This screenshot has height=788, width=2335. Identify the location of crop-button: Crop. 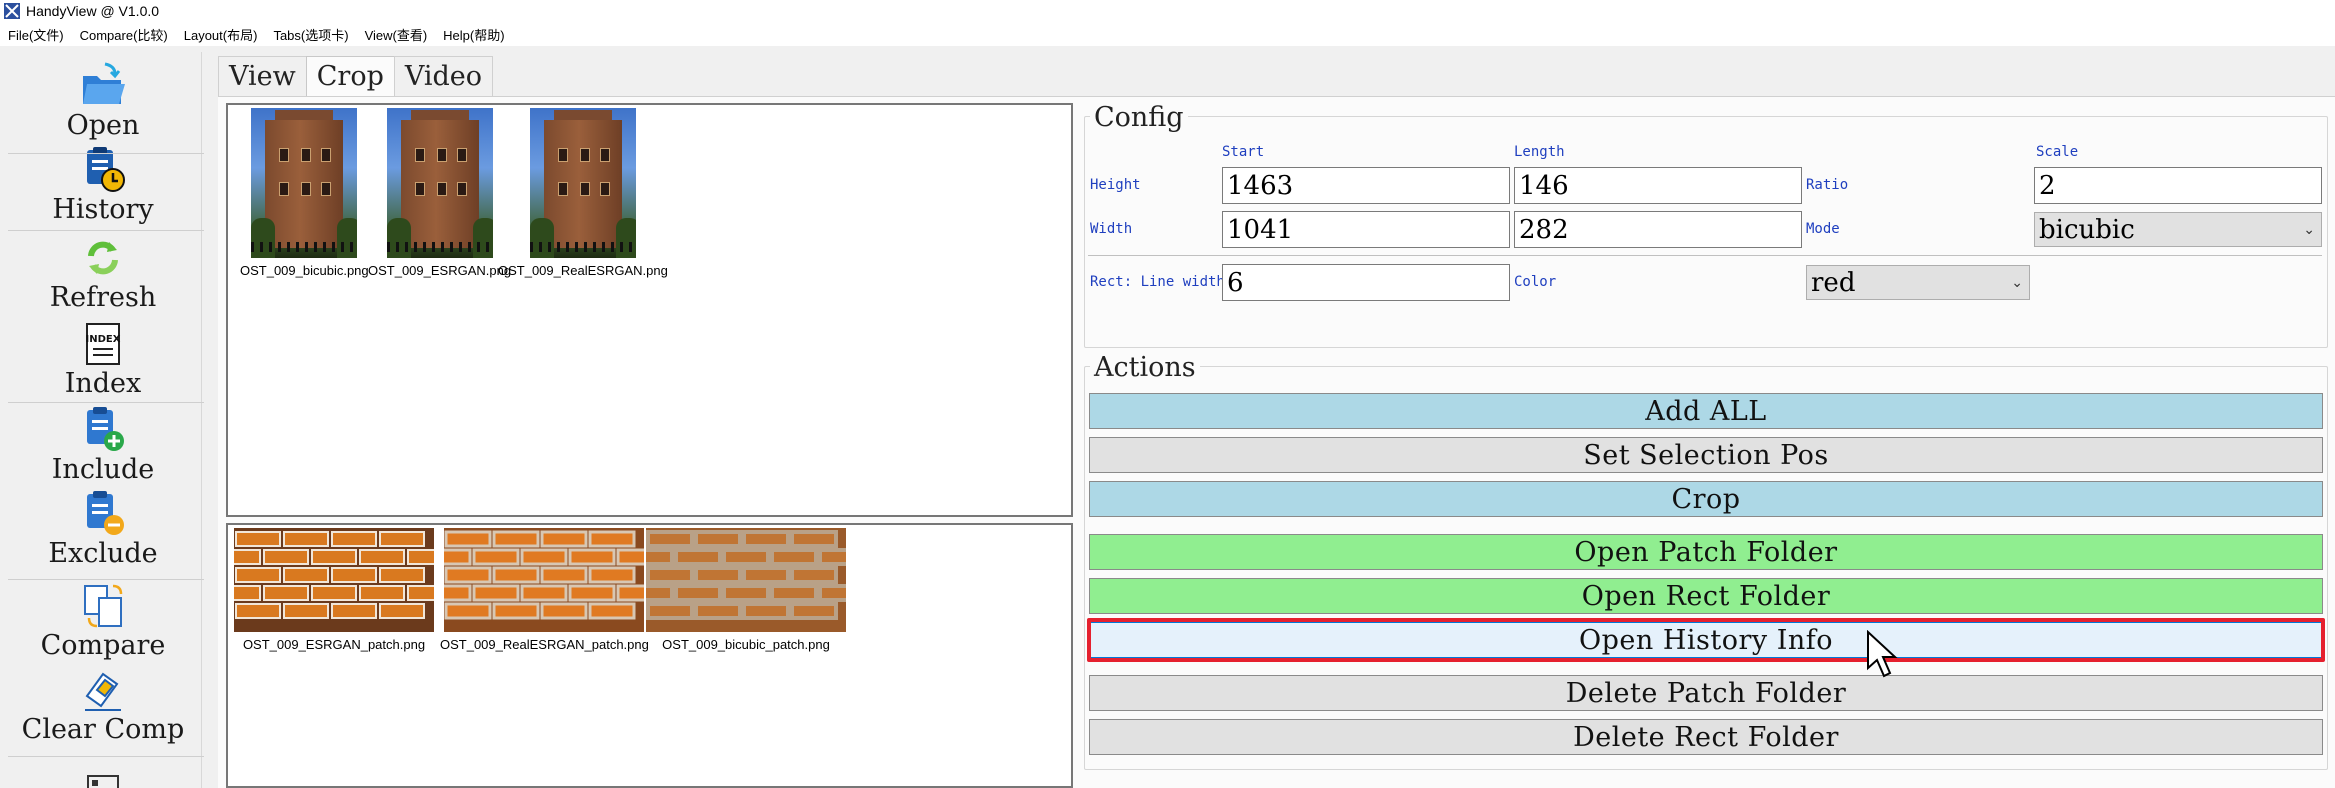
(1706, 499).